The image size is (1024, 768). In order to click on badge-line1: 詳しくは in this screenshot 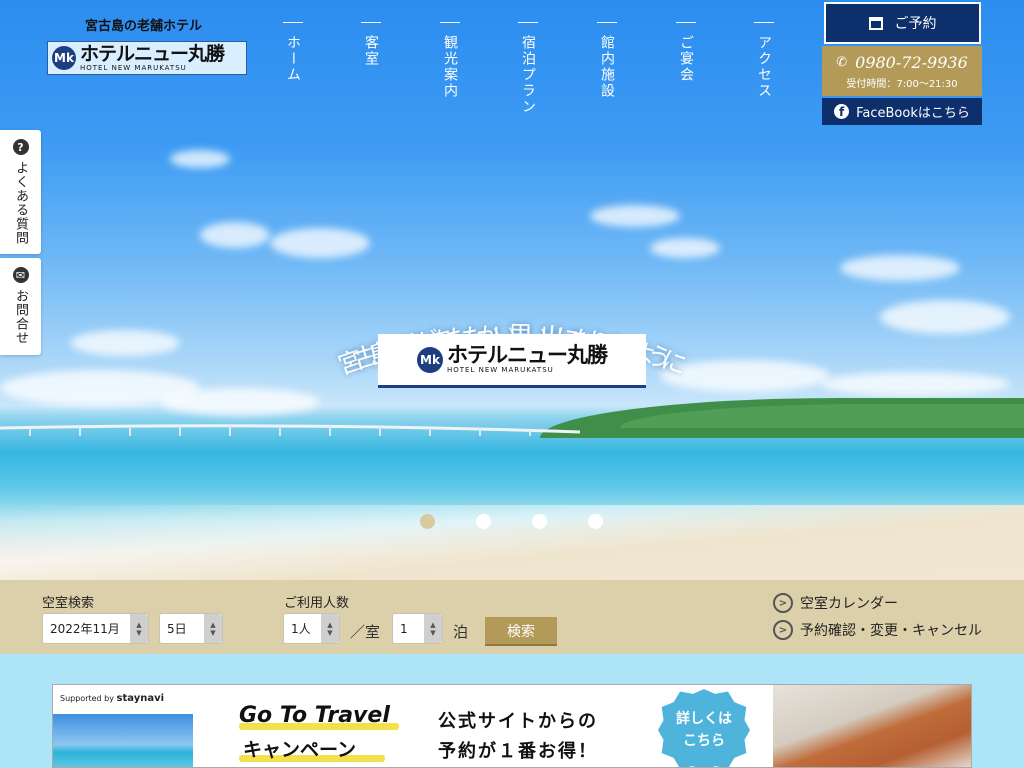, I will do `click(704, 719)`.